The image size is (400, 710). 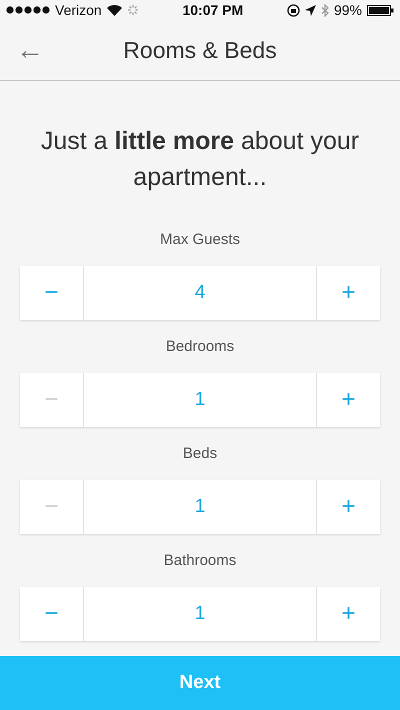 What do you see at coordinates (324, 10) in the screenshot?
I see `bluetooth-icon` at bounding box center [324, 10].